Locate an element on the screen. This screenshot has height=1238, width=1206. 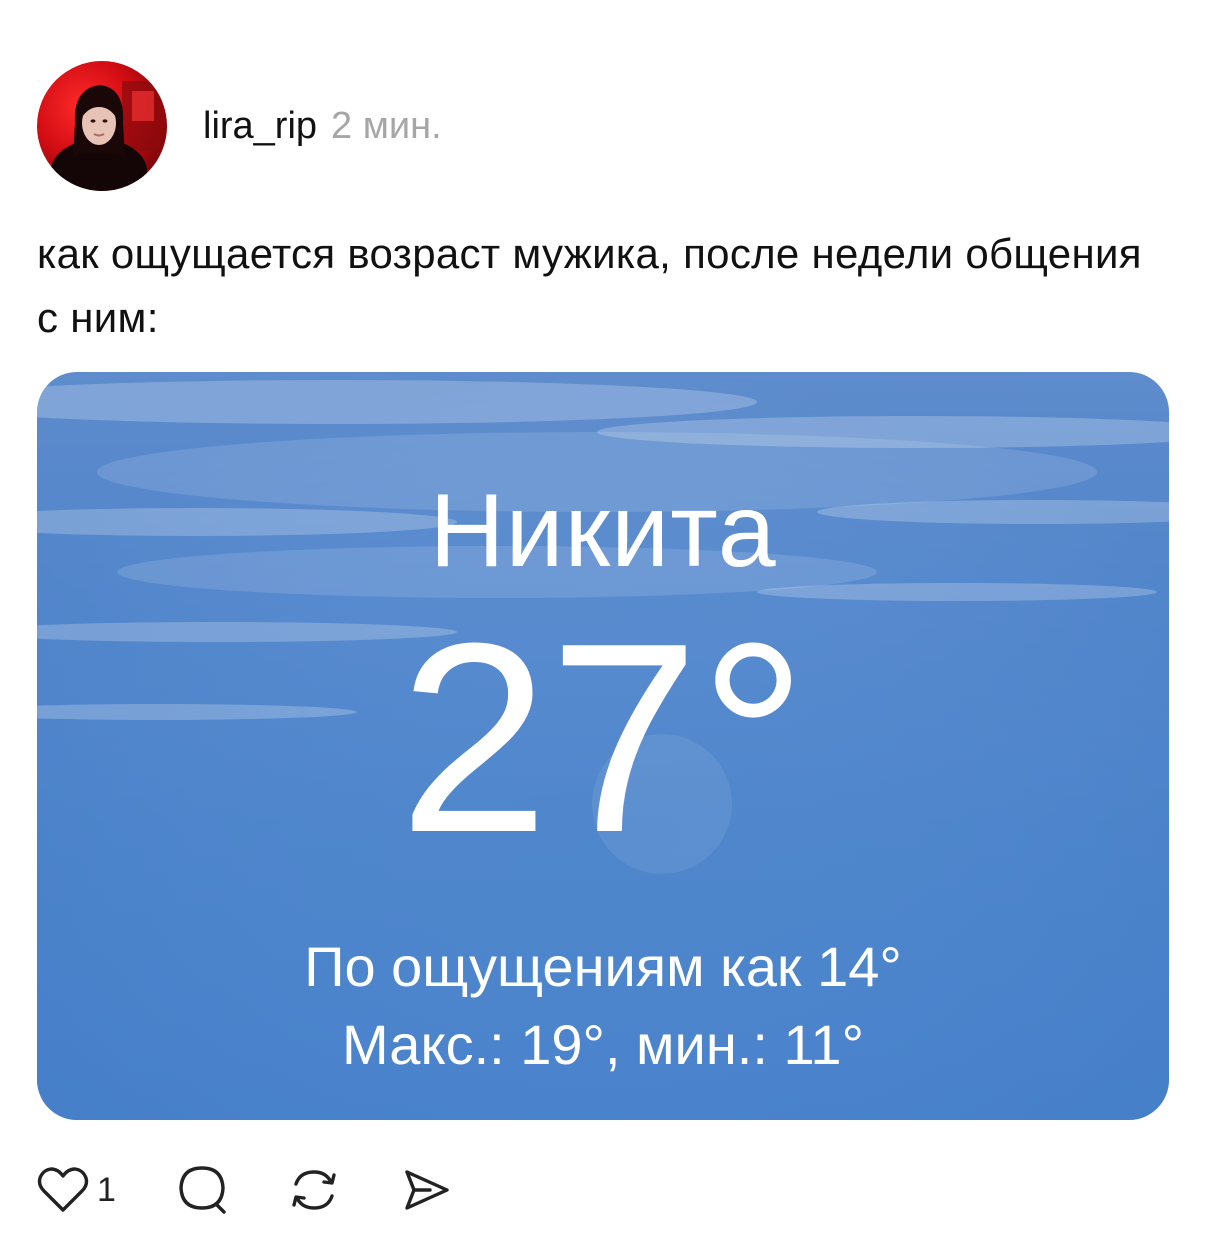
send-icon is located at coordinates (427, 1190).